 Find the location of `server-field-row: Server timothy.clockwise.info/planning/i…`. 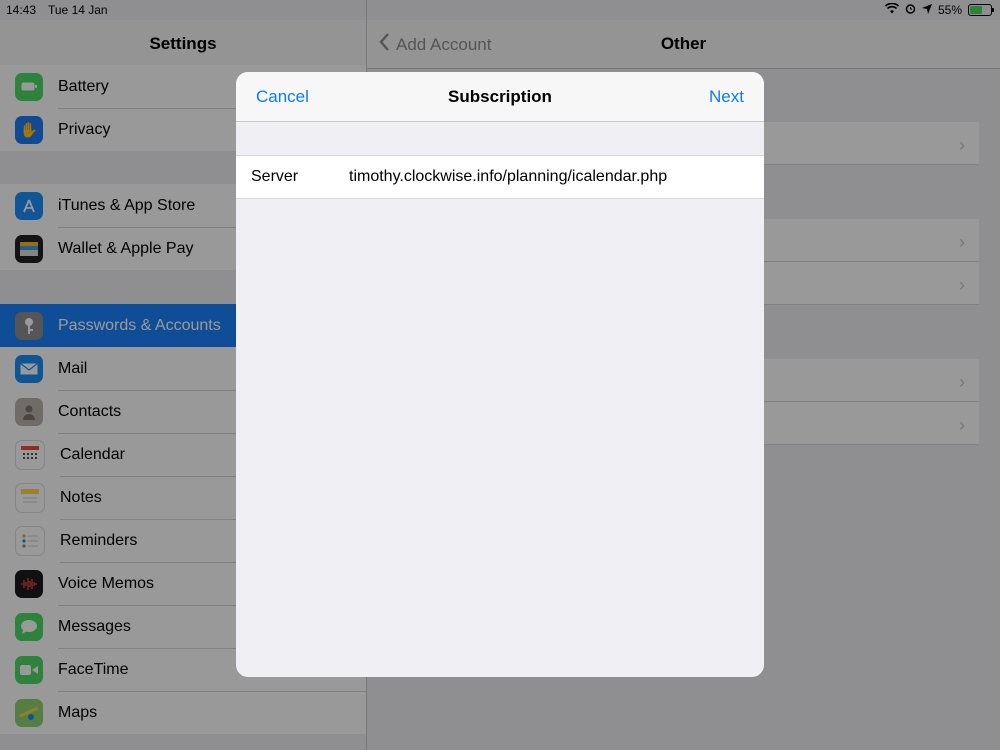

server-field-row: Server timothy.clockwise.info/planning/i… is located at coordinates (500, 177).